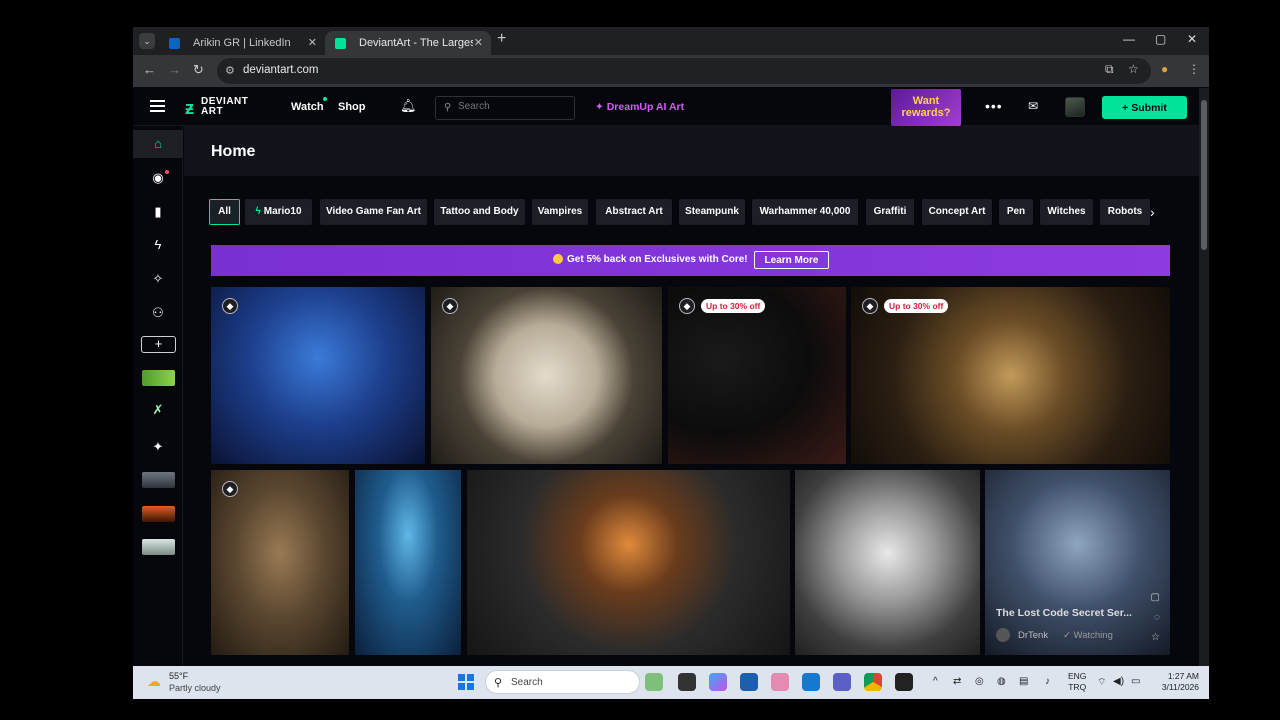 The width and height of the screenshot is (1280, 720). Describe the element at coordinates (158, 410) in the screenshot. I see `dreamup-app-icon: ✗` at that location.